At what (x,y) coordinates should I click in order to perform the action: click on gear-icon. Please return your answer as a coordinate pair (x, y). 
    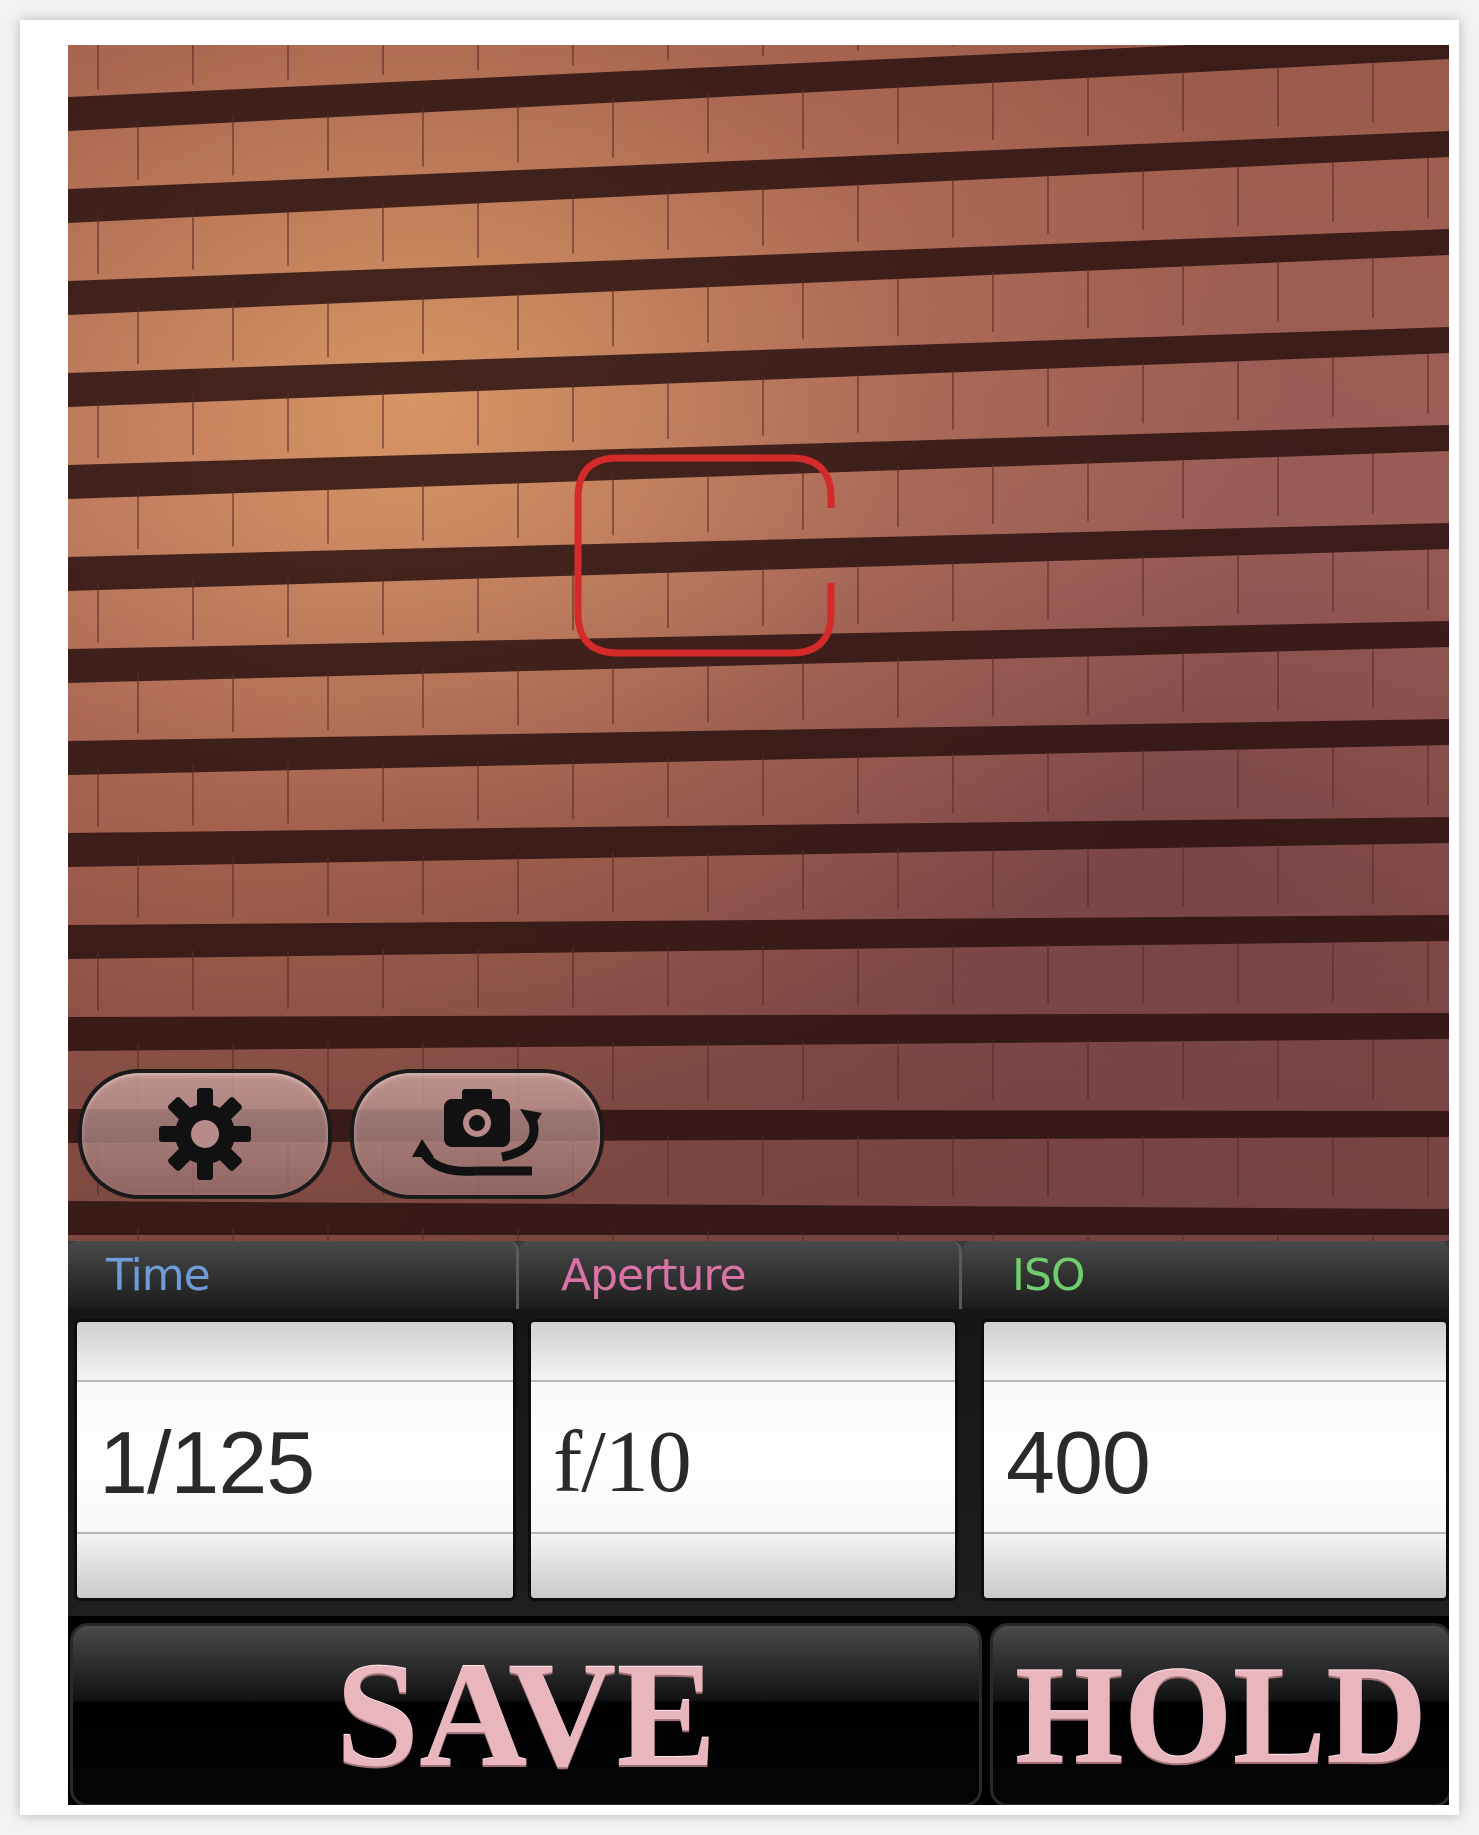
    Looking at the image, I should click on (205, 1134).